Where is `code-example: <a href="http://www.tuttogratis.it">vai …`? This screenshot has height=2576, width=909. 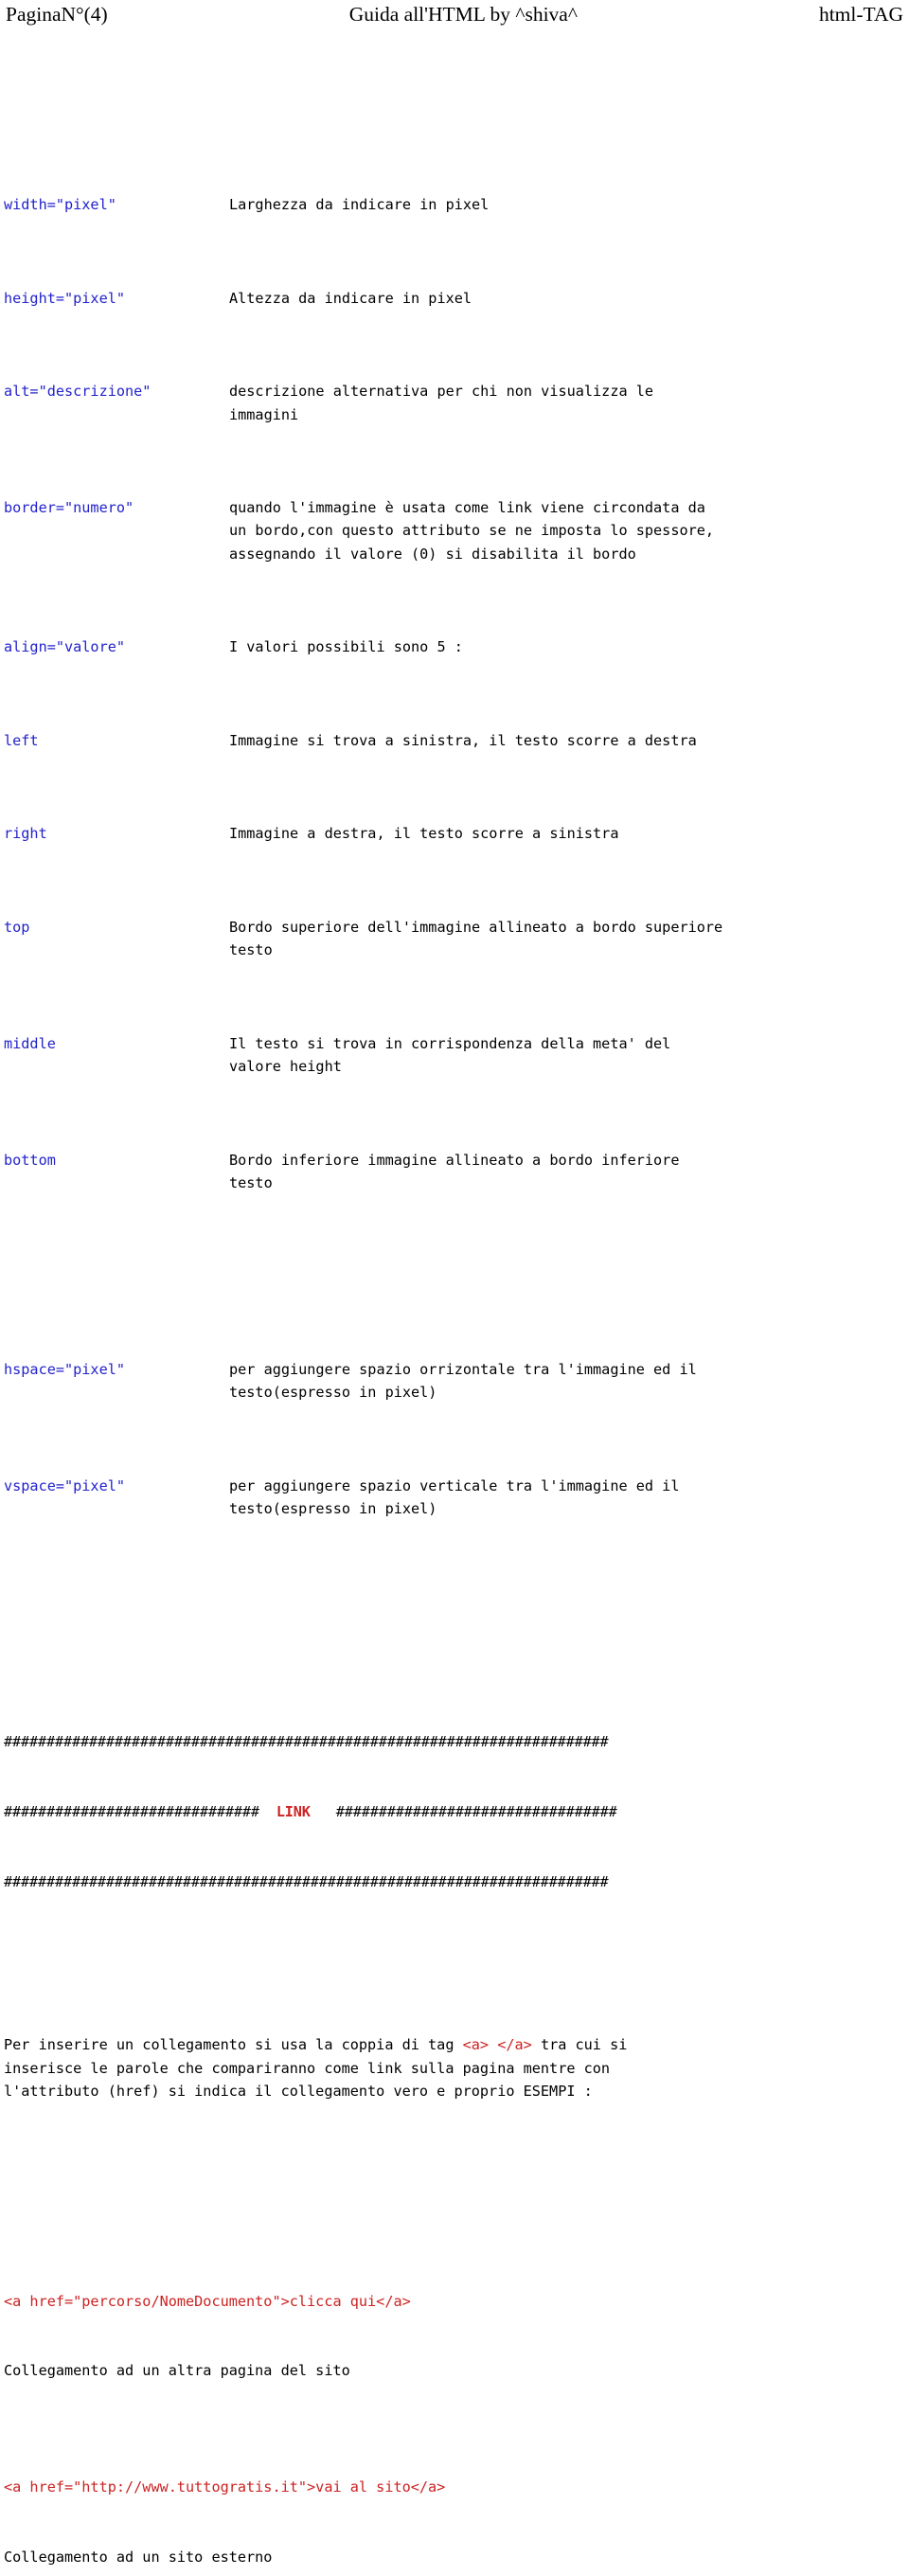
code-example: <a href="http://www.tuttogratis.it">vai … is located at coordinates (225, 2487).